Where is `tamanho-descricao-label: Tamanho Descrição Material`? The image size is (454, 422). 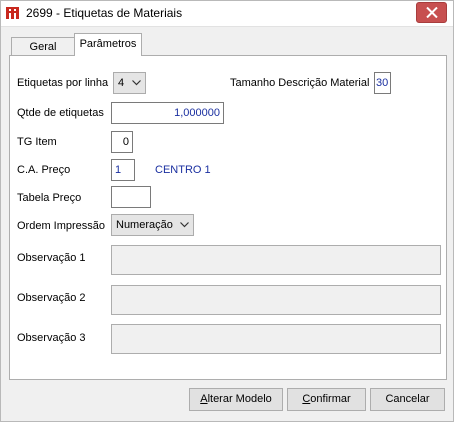 tamanho-descricao-label: Tamanho Descrição Material is located at coordinates (300, 83).